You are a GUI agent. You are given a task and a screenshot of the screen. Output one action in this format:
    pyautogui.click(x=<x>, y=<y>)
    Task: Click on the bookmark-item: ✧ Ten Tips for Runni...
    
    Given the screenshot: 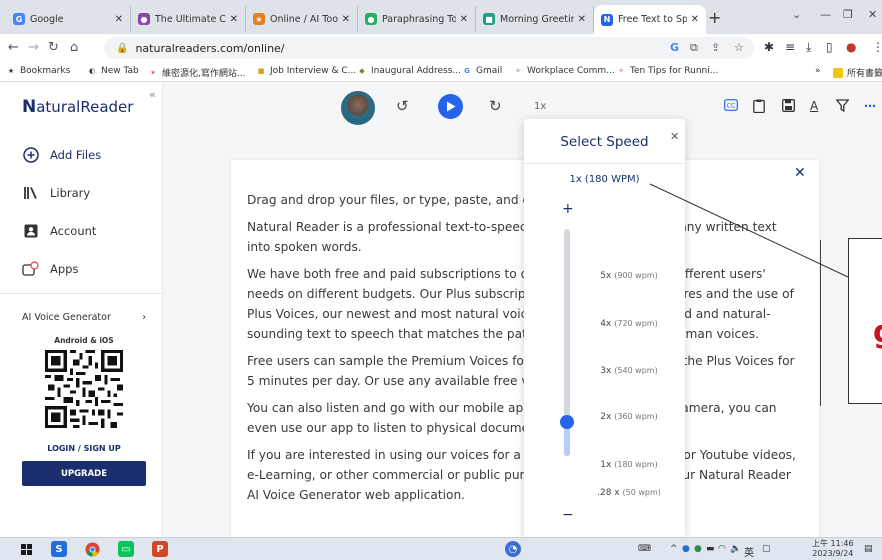 What is the action you would take?
    pyautogui.click(x=667, y=71)
    